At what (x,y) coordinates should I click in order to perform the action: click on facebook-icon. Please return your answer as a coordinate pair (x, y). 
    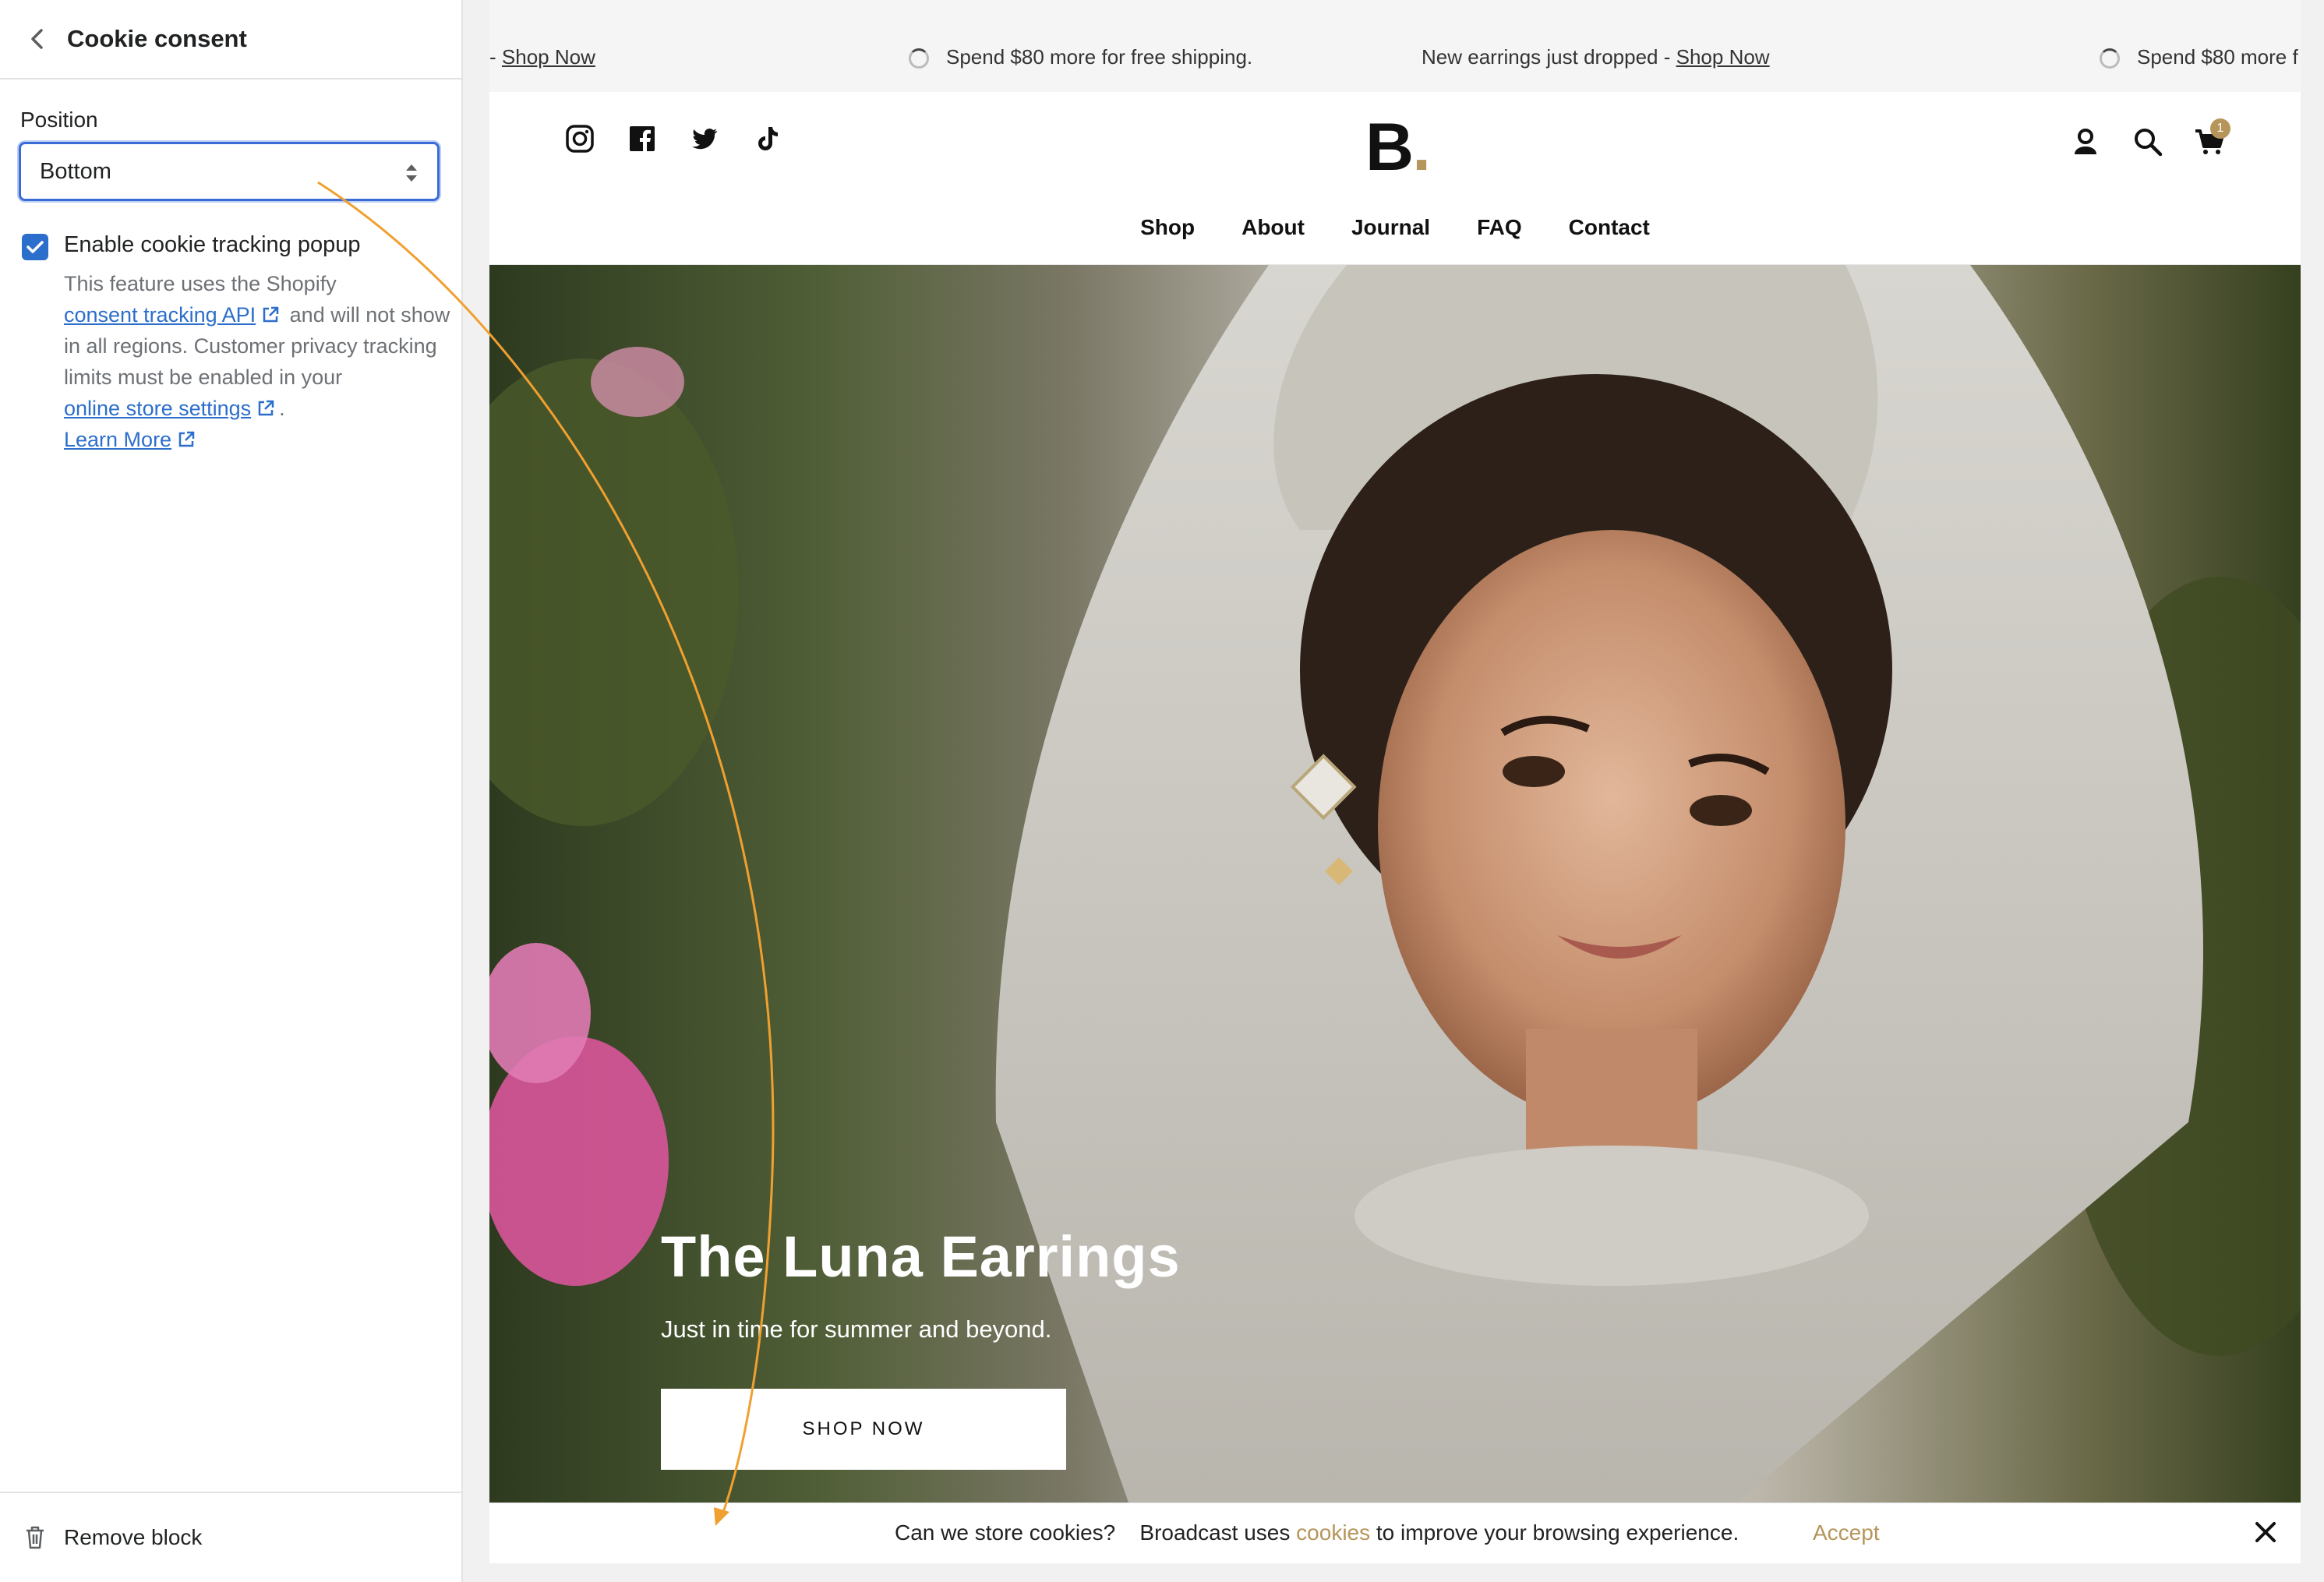
    Looking at the image, I should click on (642, 138).